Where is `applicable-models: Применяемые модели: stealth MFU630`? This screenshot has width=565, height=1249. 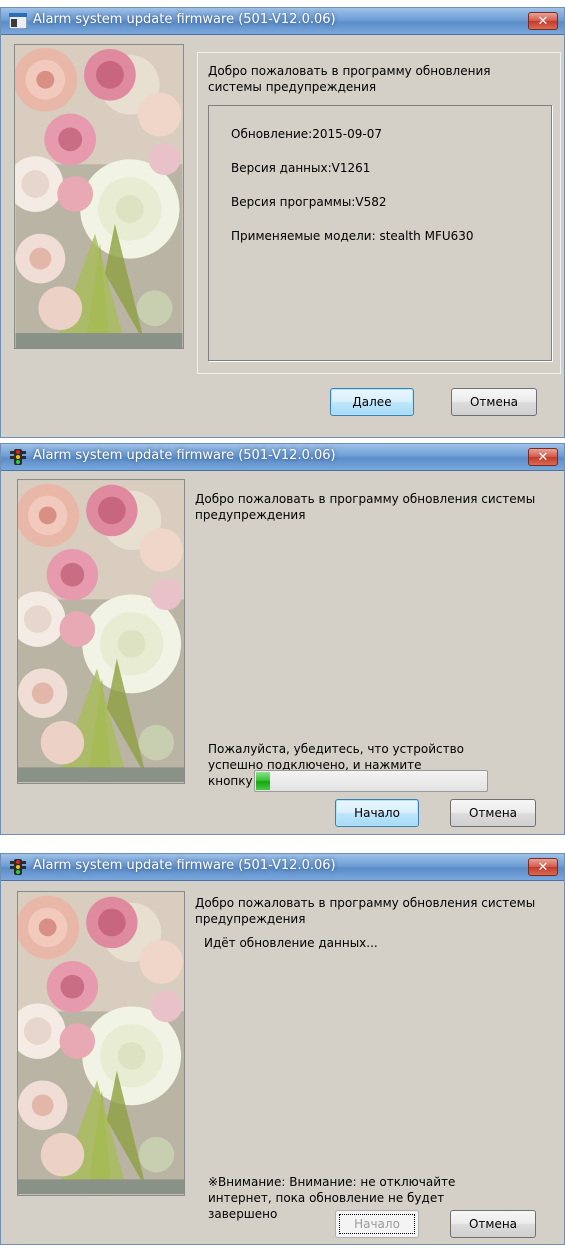
applicable-models: Применяемые модели: stealth MFU630 is located at coordinates (352, 236).